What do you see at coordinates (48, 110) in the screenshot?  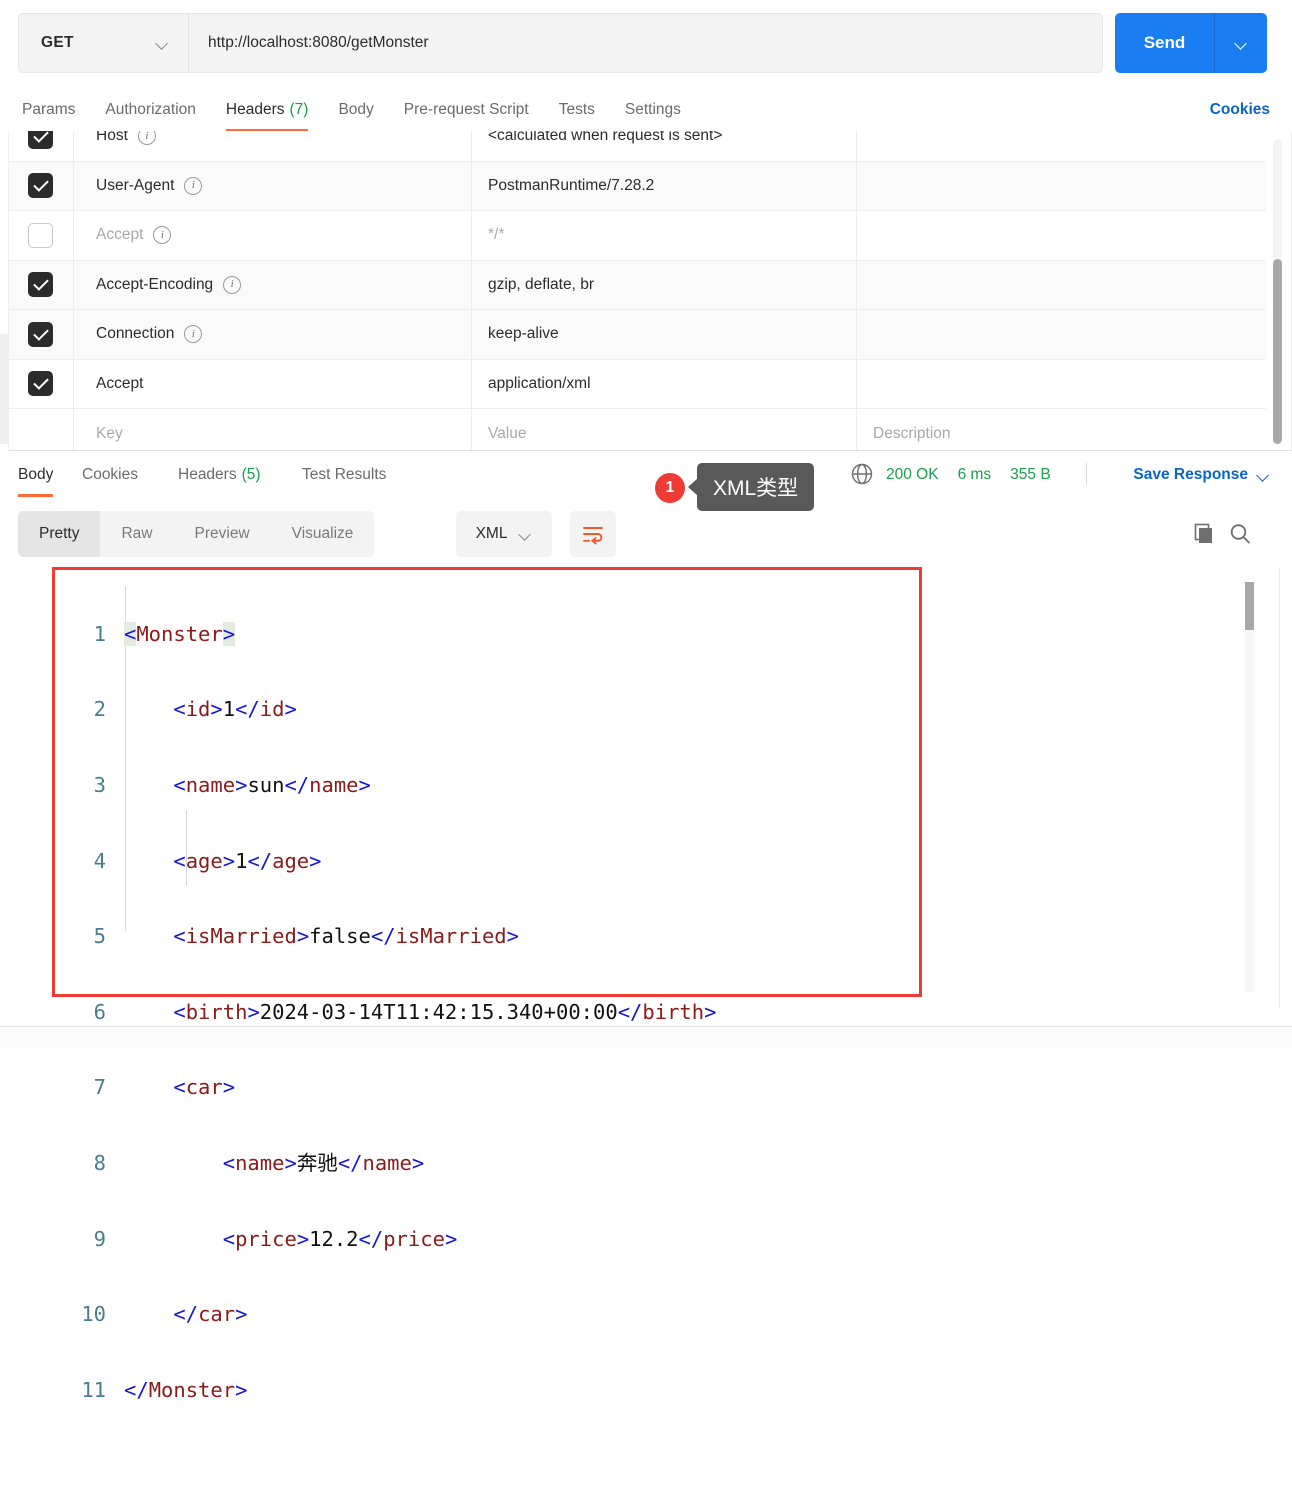 I see `tab-params: Params` at bounding box center [48, 110].